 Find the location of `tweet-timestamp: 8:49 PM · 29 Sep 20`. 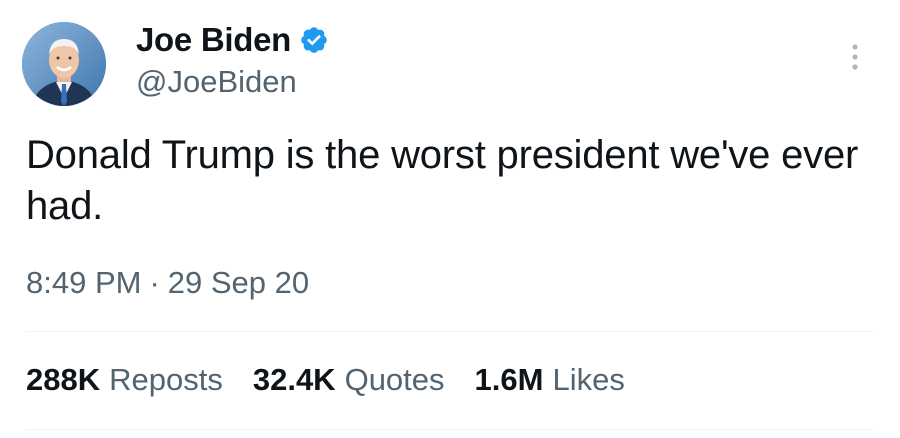

tweet-timestamp: 8:49 PM · 29 Sep 20 is located at coordinates (167, 283).